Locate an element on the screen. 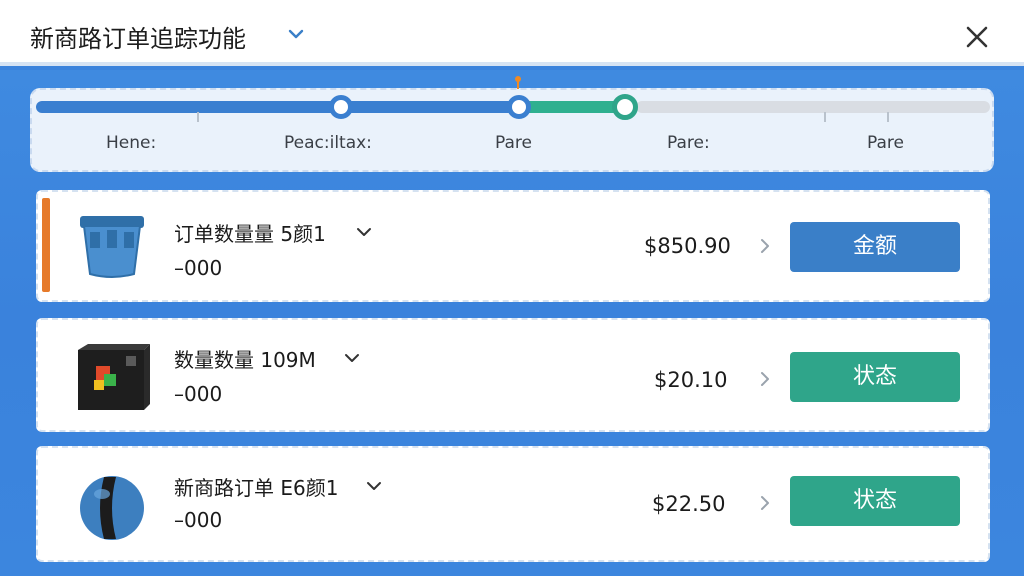  blue-bucket-icon is located at coordinates (112, 247).